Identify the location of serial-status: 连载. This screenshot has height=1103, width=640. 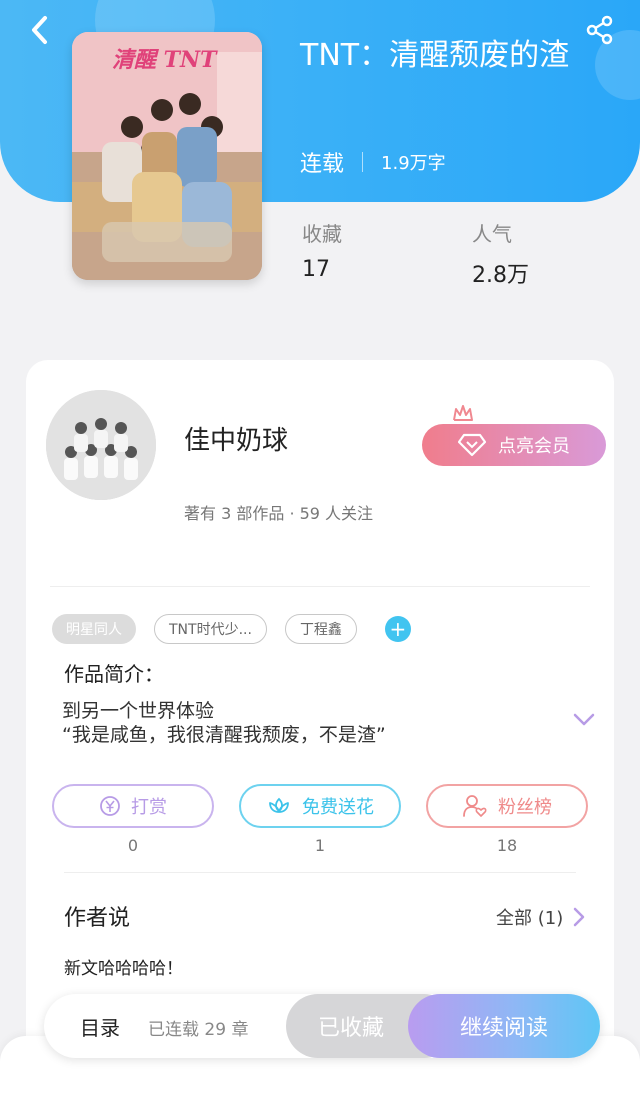
(322, 164).